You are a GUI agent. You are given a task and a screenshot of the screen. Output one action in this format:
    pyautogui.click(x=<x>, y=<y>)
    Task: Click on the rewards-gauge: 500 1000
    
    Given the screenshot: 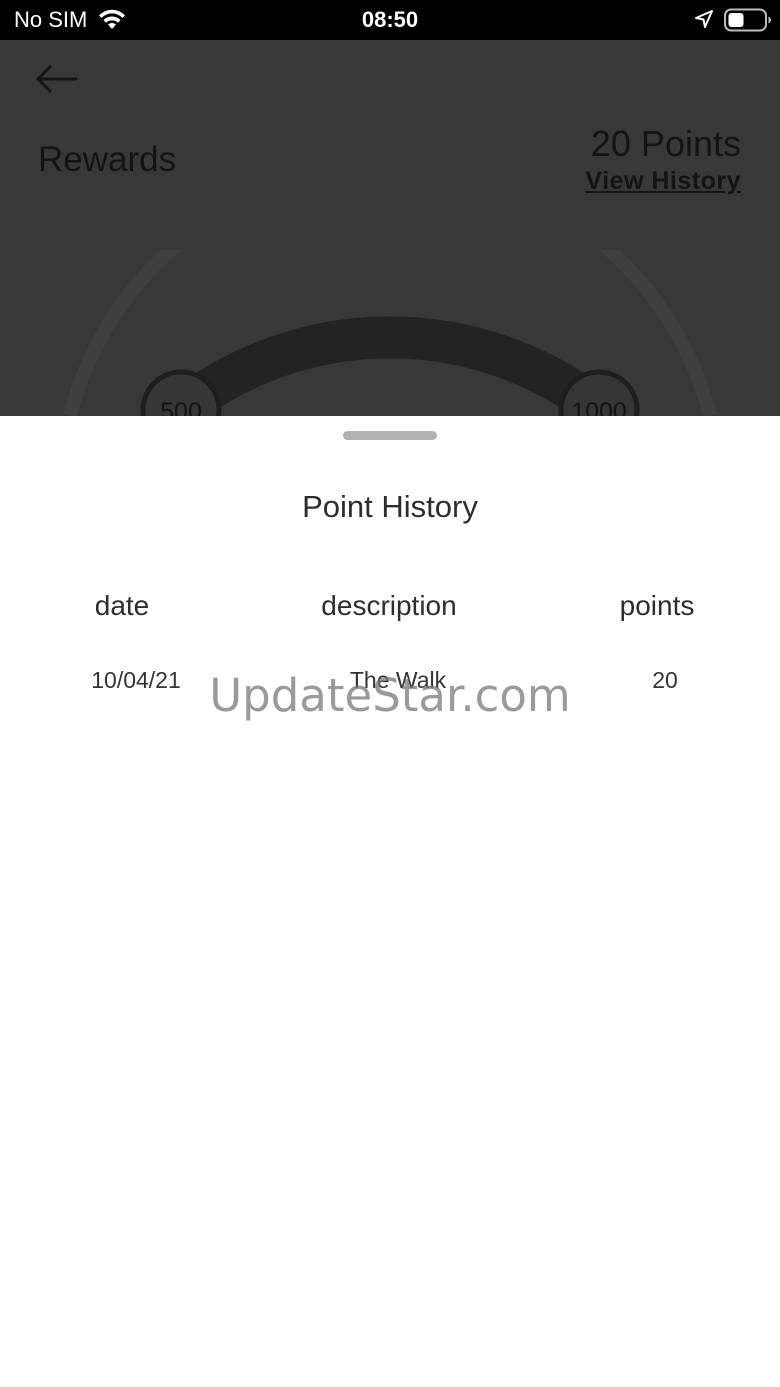 What is the action you would take?
    pyautogui.click(x=390, y=333)
    